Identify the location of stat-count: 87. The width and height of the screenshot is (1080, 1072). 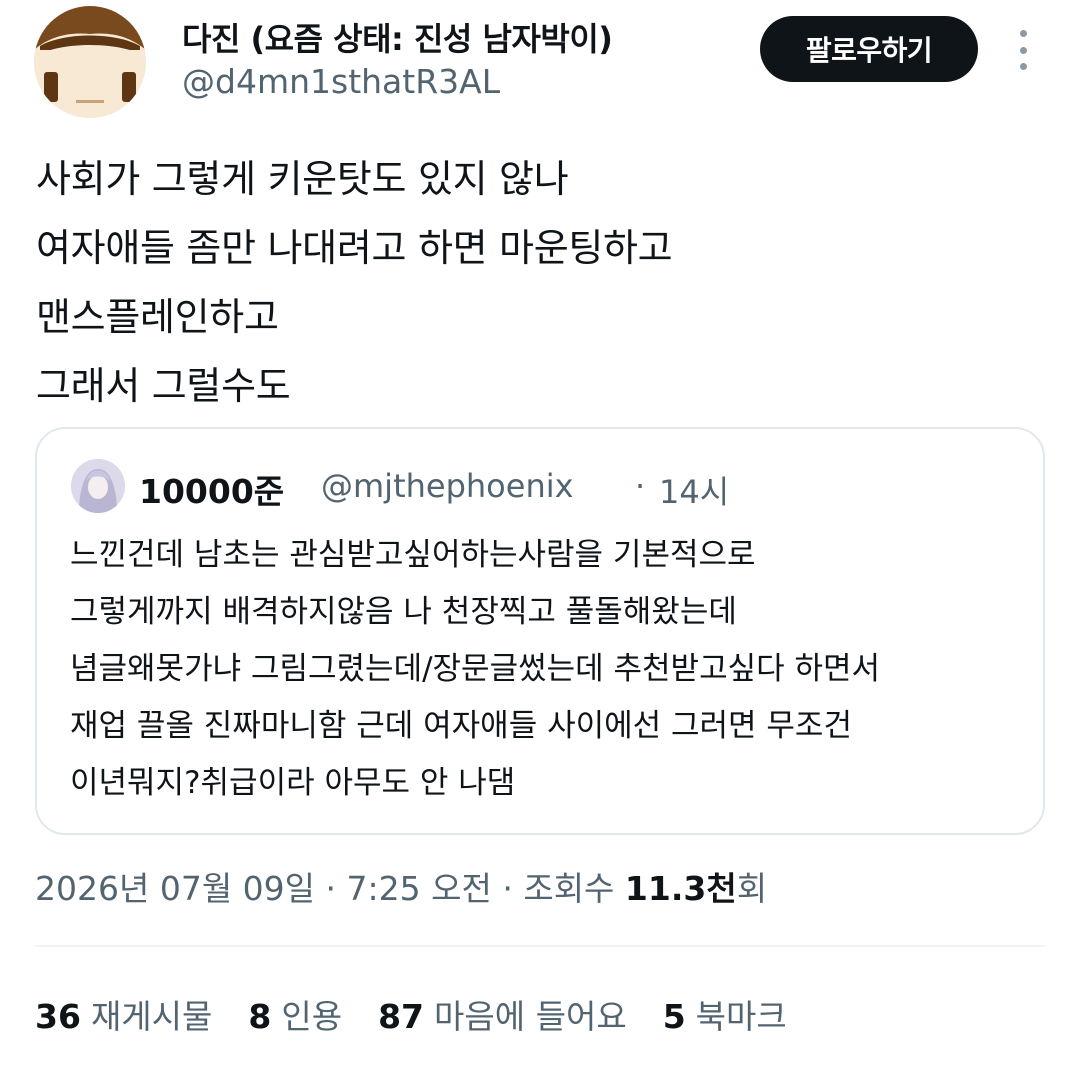
(401, 1016).